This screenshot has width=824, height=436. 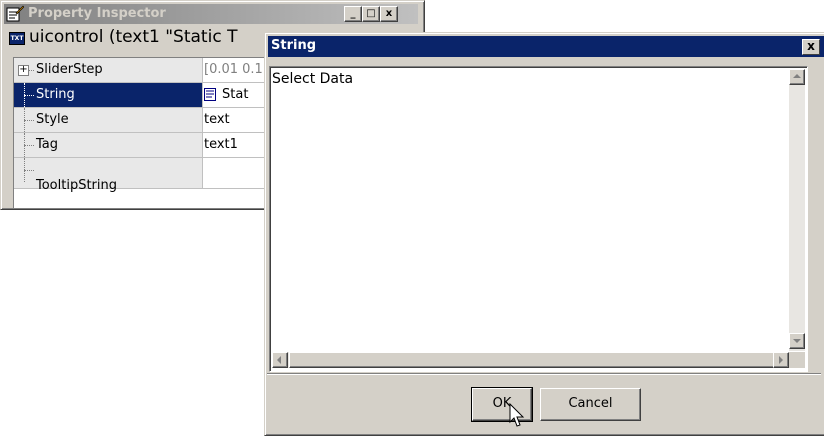 What do you see at coordinates (546, 46) in the screenshot?
I see `string-dialog-titlebar: String x` at bounding box center [546, 46].